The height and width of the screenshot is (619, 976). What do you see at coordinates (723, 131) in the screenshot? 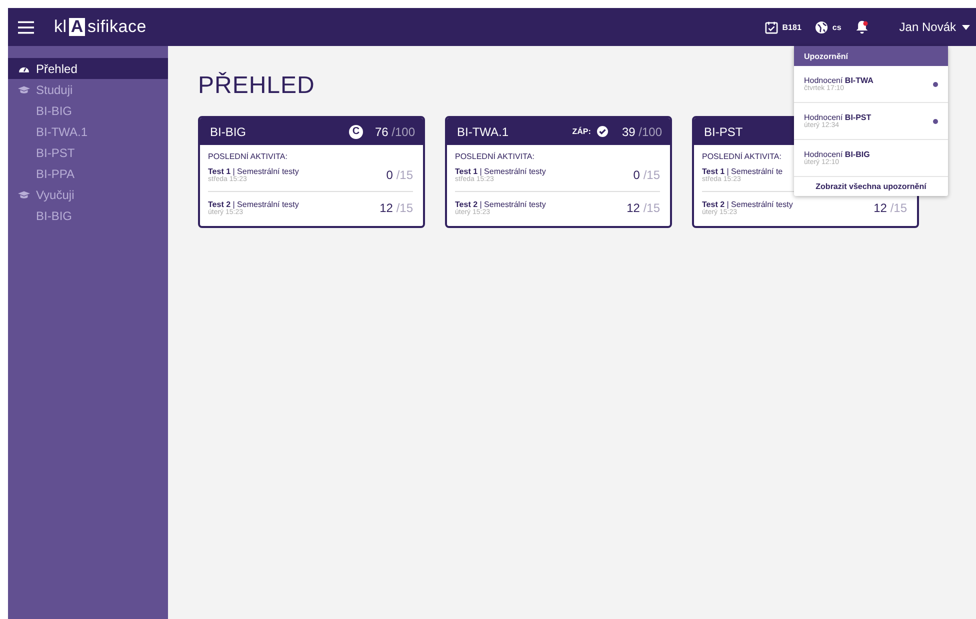
I see `course-name: BI-PST` at bounding box center [723, 131].